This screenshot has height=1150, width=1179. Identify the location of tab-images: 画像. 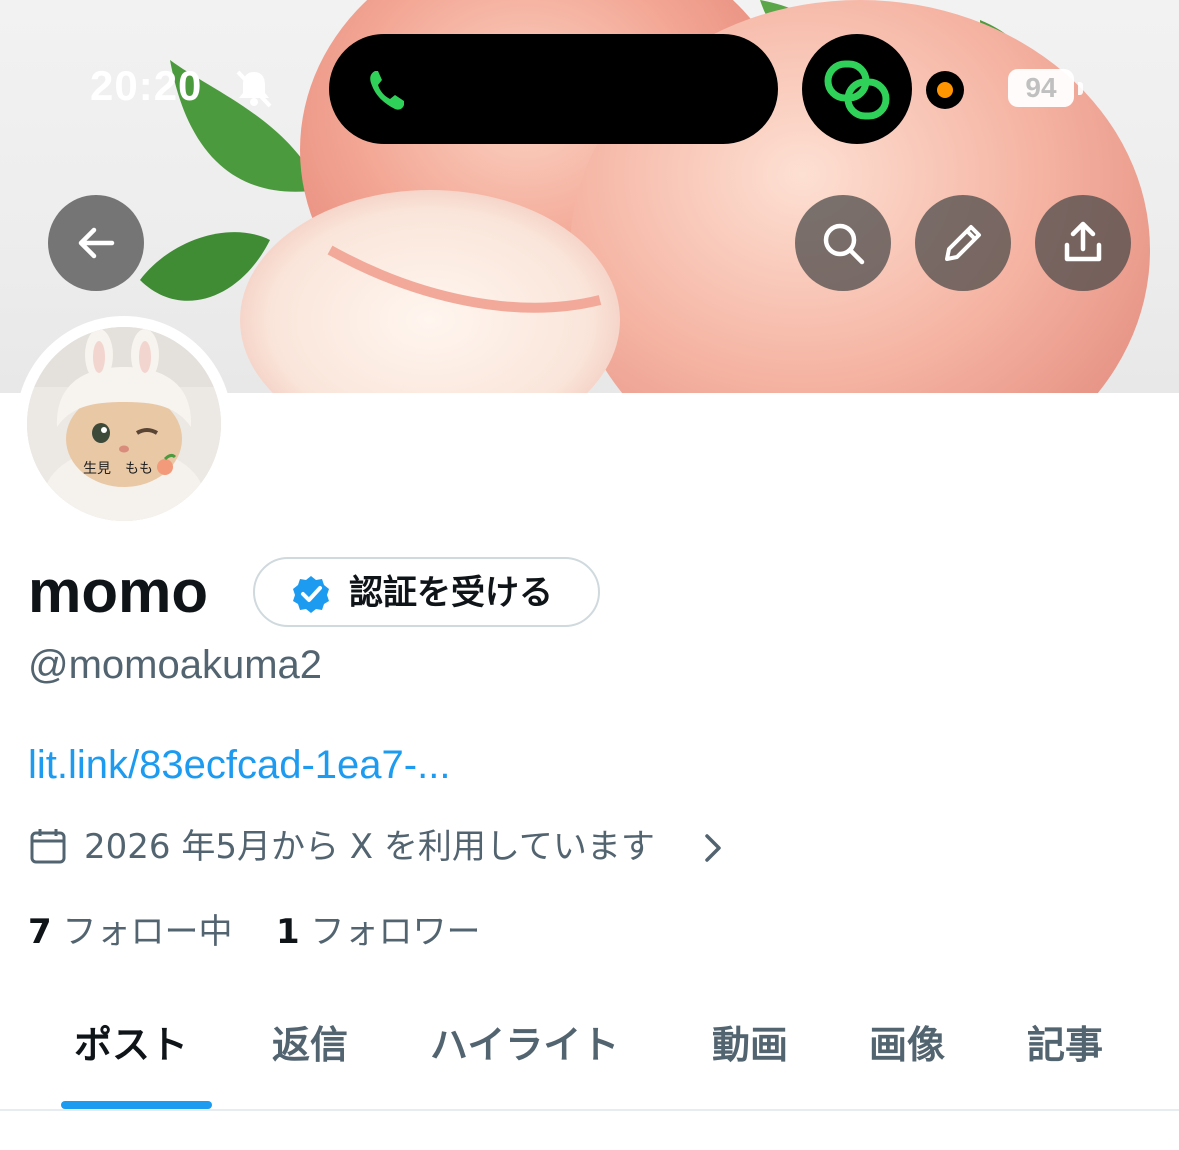
(907, 1045).